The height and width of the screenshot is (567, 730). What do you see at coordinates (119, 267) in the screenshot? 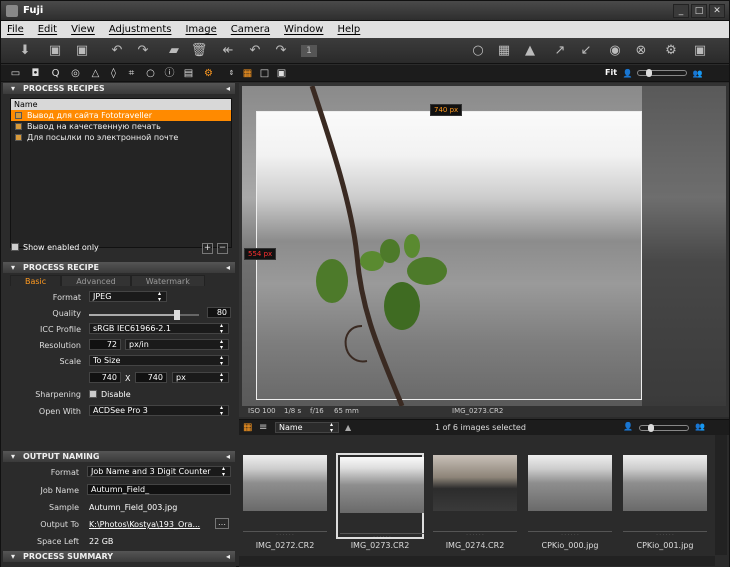
I see `process-recipe-header: PROCESS RECIPE◂` at bounding box center [119, 267].